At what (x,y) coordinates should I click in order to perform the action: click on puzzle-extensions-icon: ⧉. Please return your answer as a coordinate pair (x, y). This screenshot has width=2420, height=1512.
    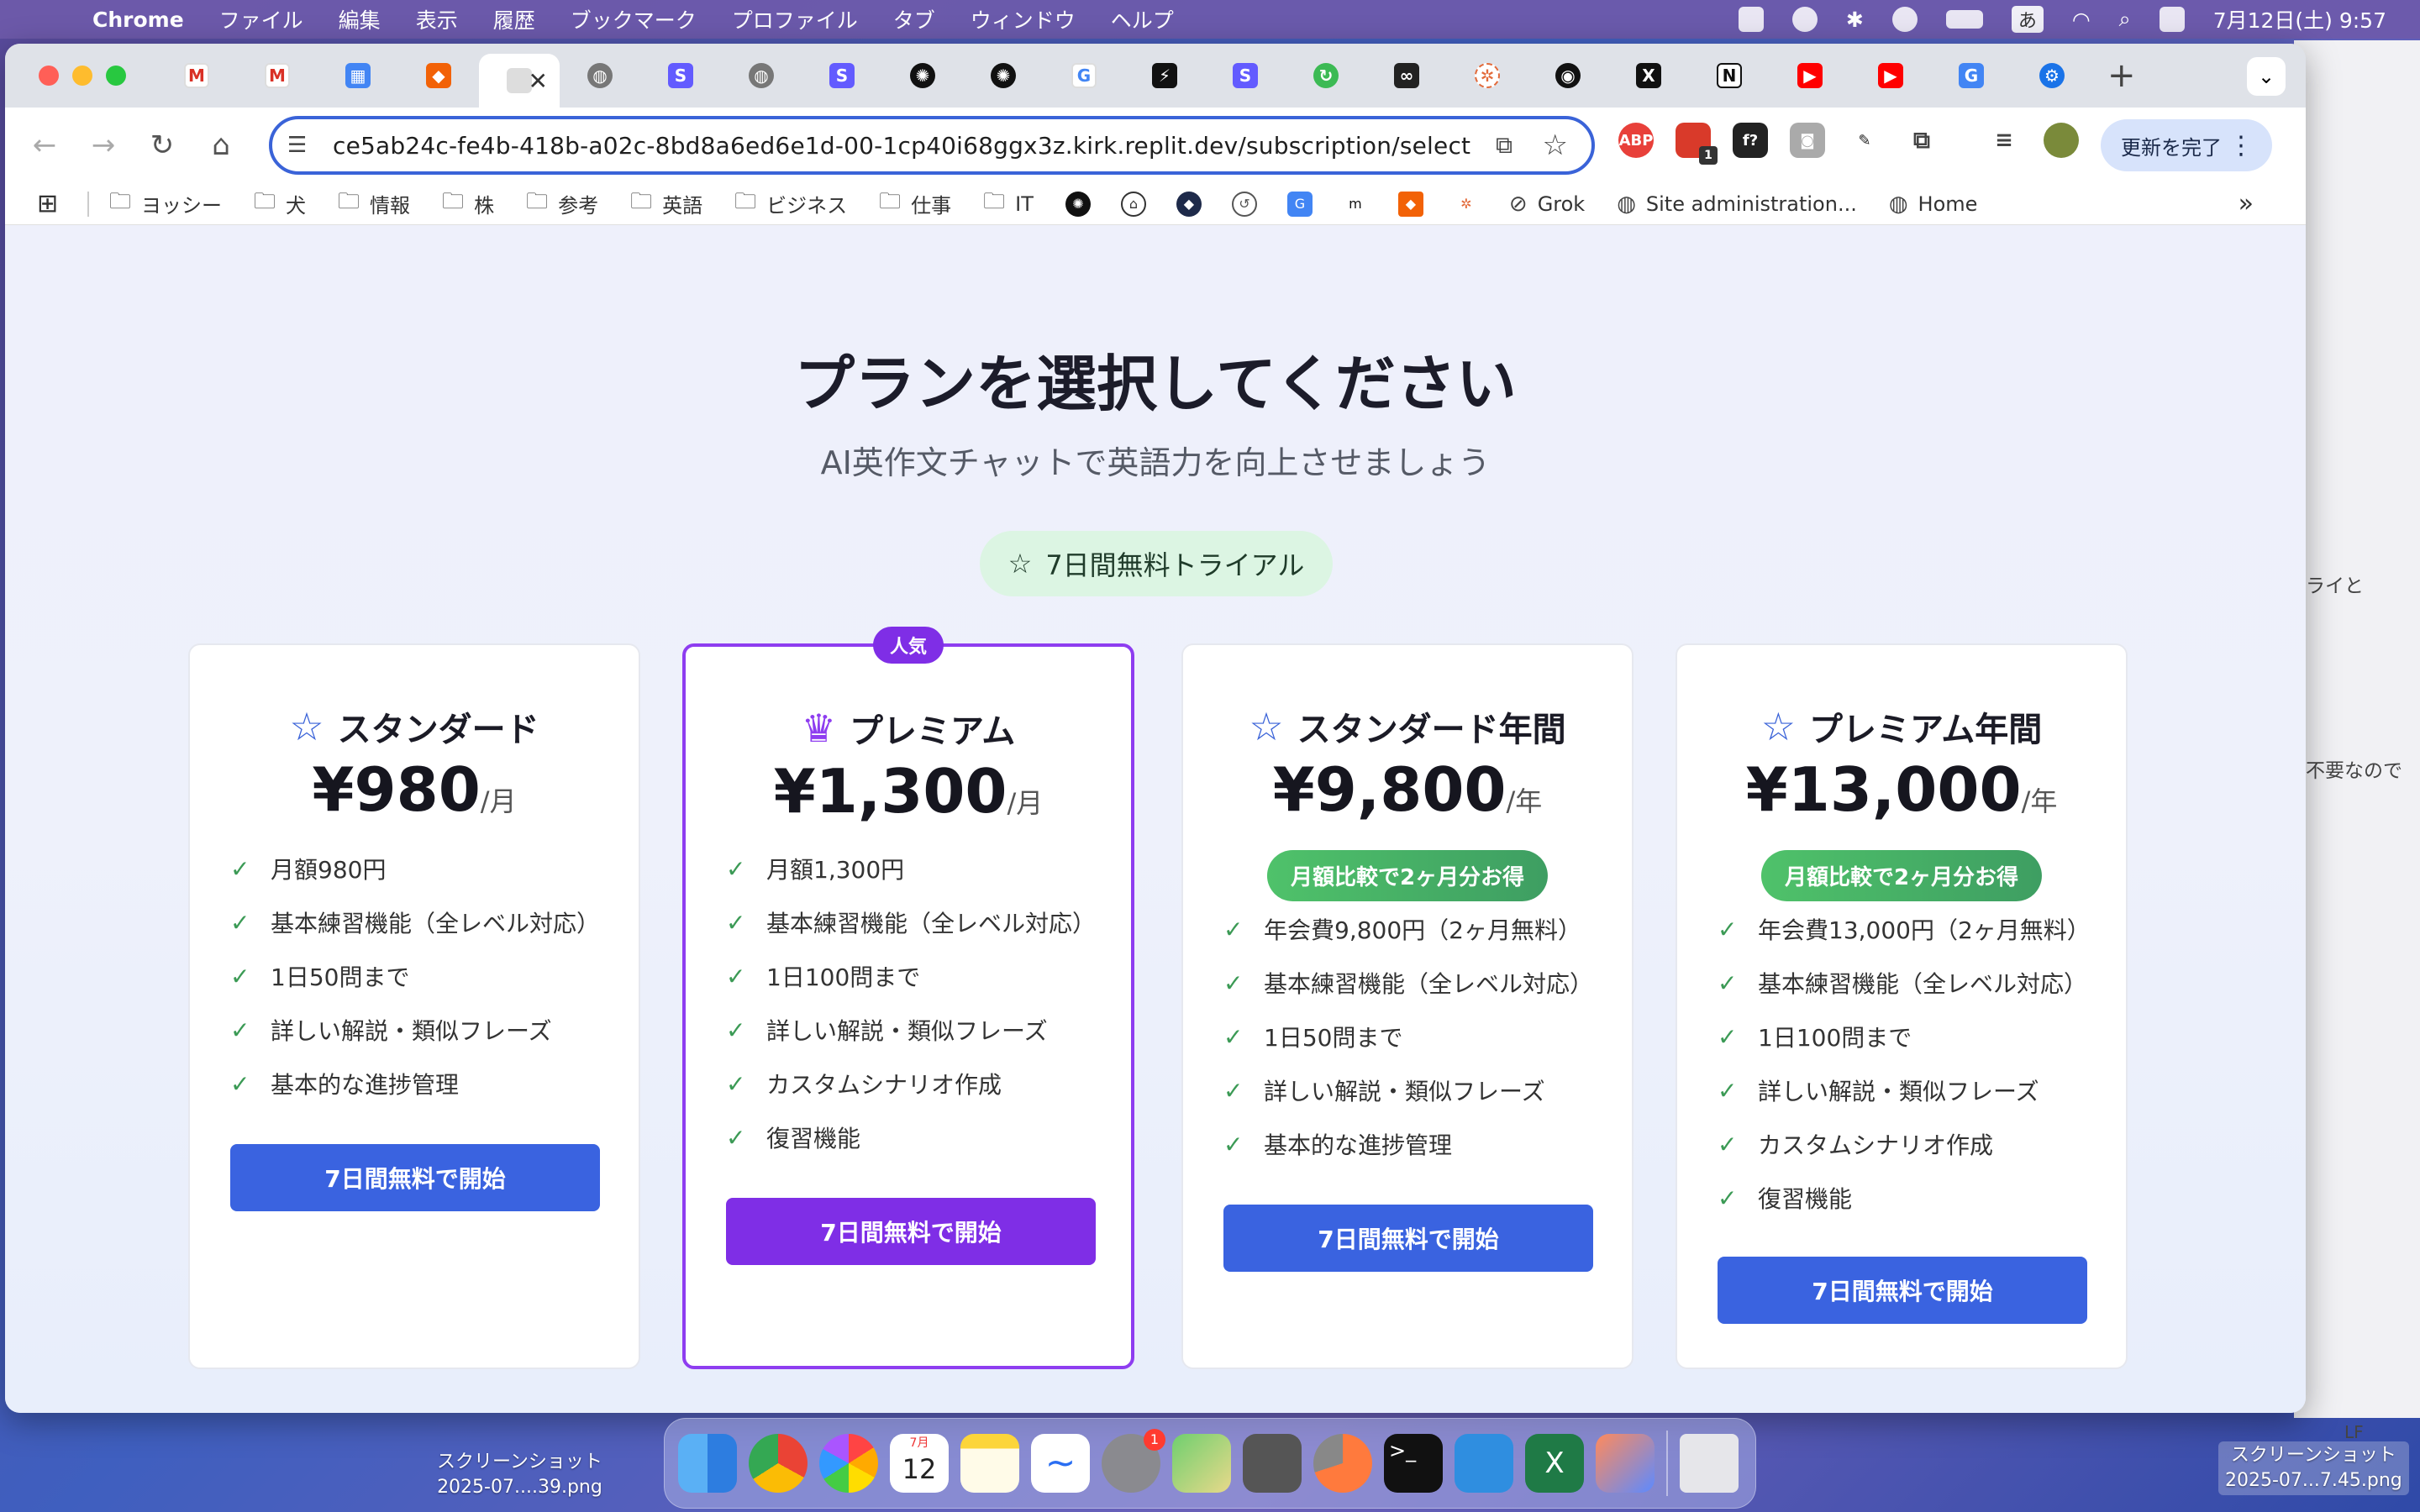
    Looking at the image, I should click on (1922, 140).